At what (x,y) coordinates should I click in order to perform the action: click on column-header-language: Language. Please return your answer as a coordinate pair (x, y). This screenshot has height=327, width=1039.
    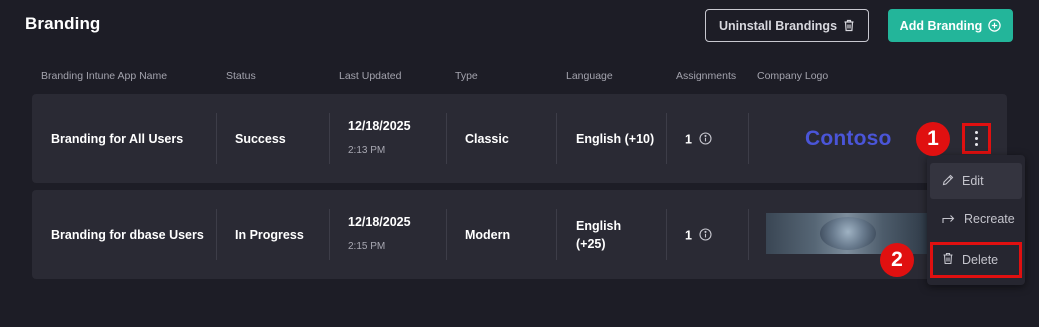
    Looking at the image, I should click on (589, 76).